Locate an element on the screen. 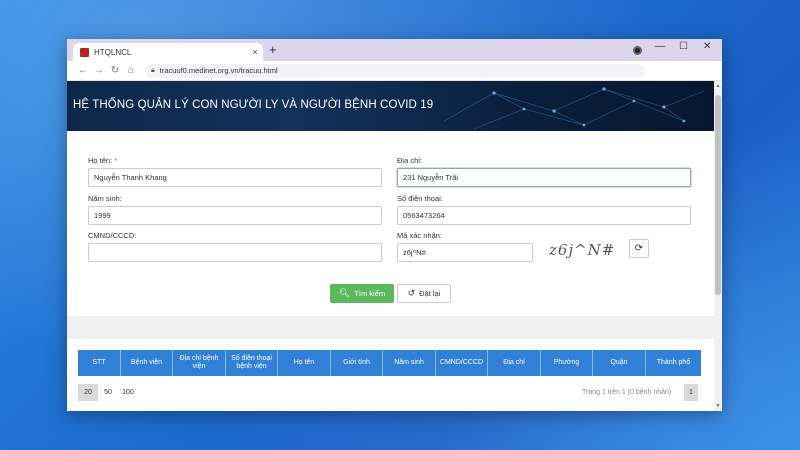 This screenshot has width=800, height=450. name-label: Họ tên: * is located at coordinates (103, 160).